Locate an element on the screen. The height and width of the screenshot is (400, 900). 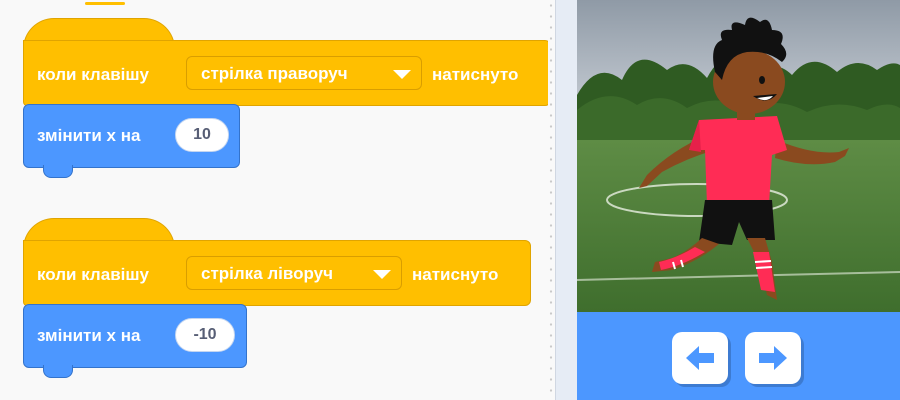
key-dropdown-label: стрілка ліворуч is located at coordinates (267, 273).